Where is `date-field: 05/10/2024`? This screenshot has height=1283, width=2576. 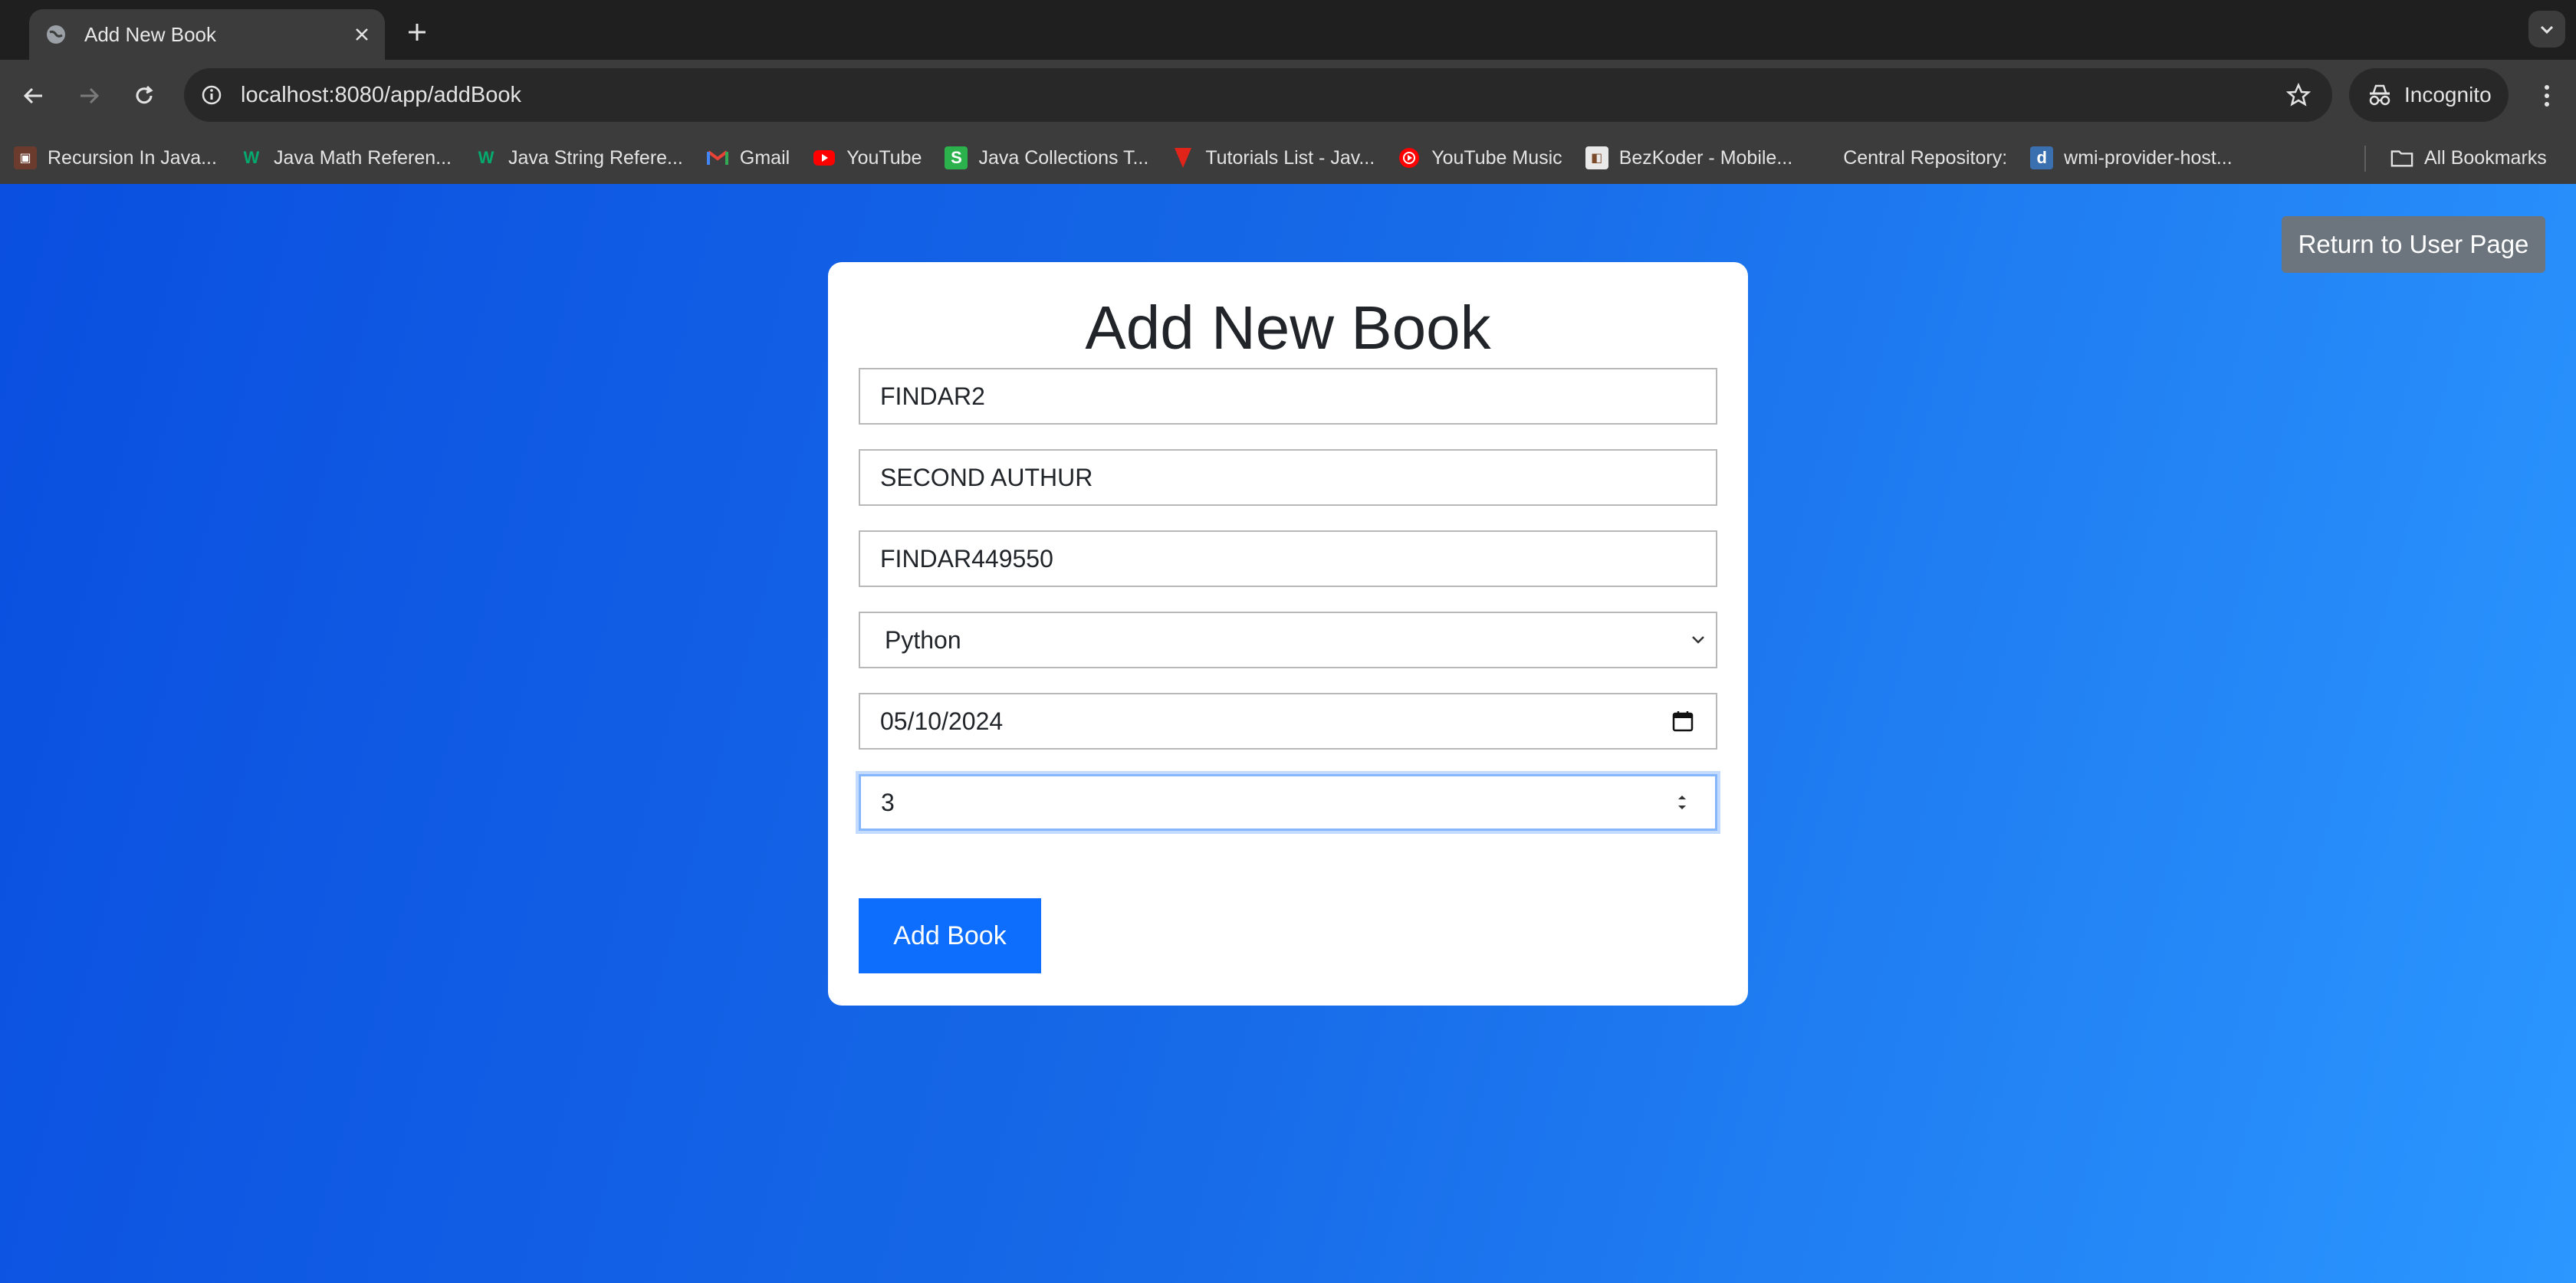 date-field: 05/10/2024 is located at coordinates (1288, 721).